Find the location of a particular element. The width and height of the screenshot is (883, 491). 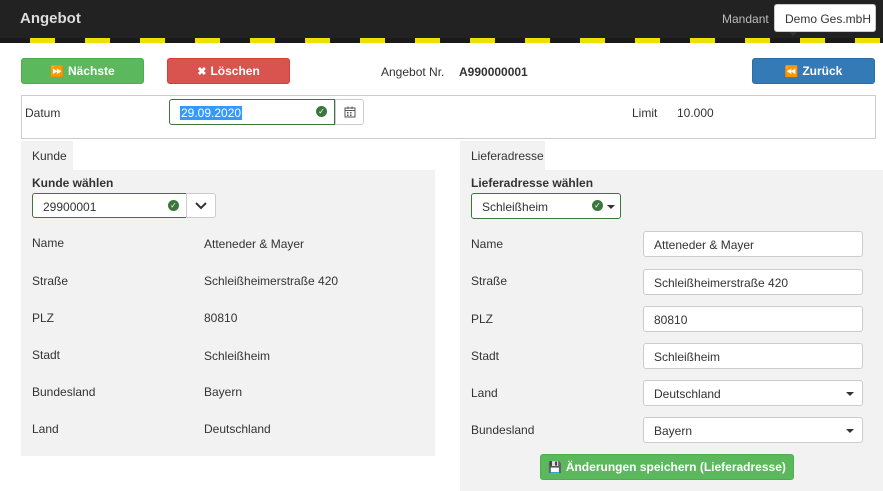

date-label: Datum is located at coordinates (43, 113).